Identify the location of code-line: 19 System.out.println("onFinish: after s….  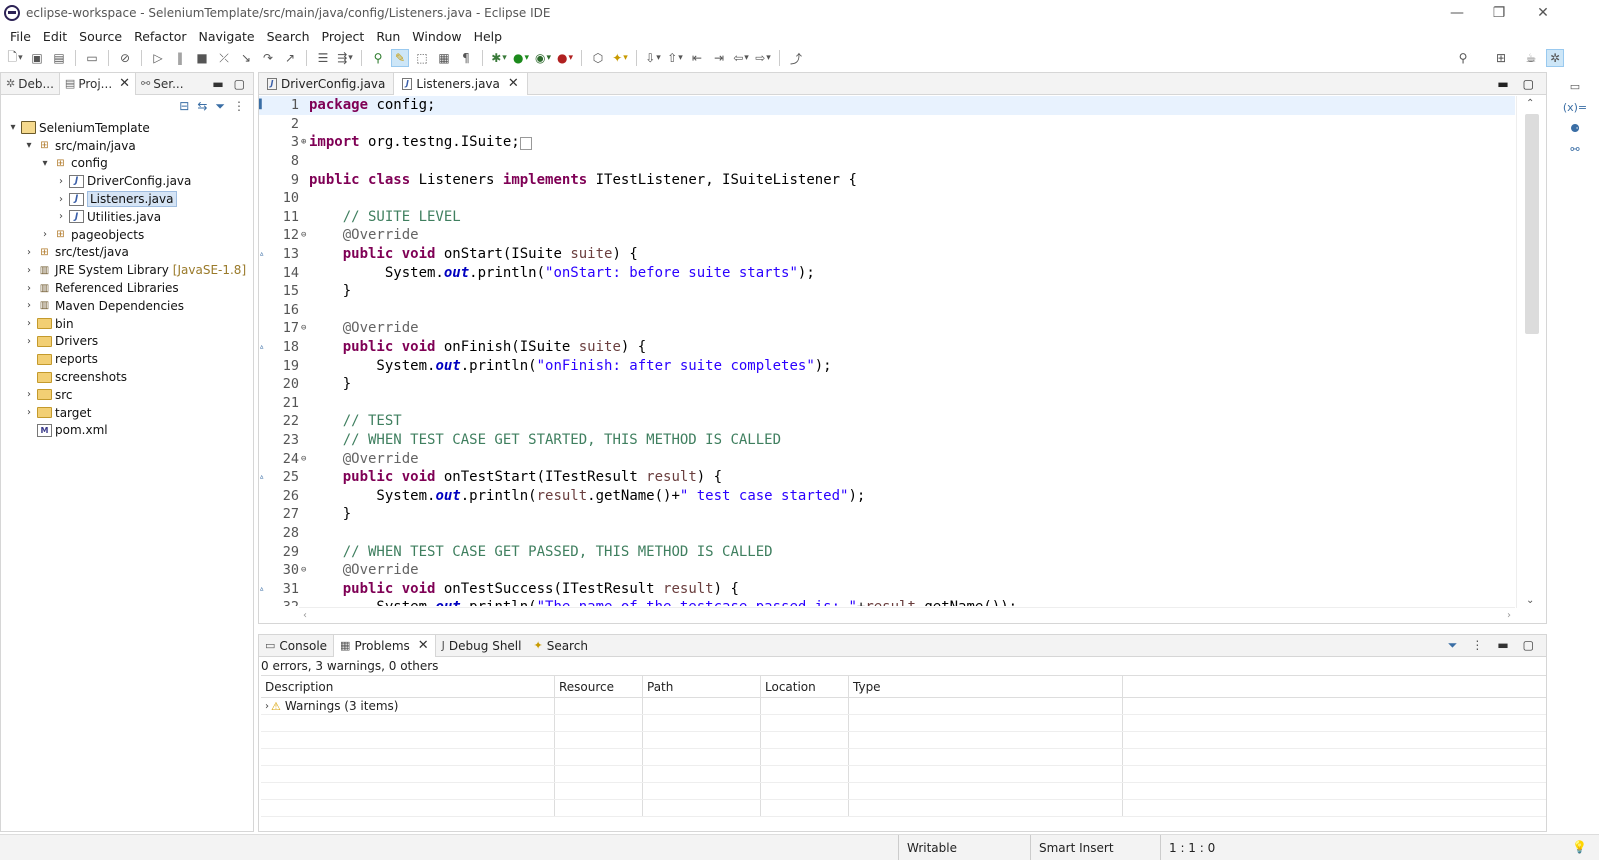
(887, 365).